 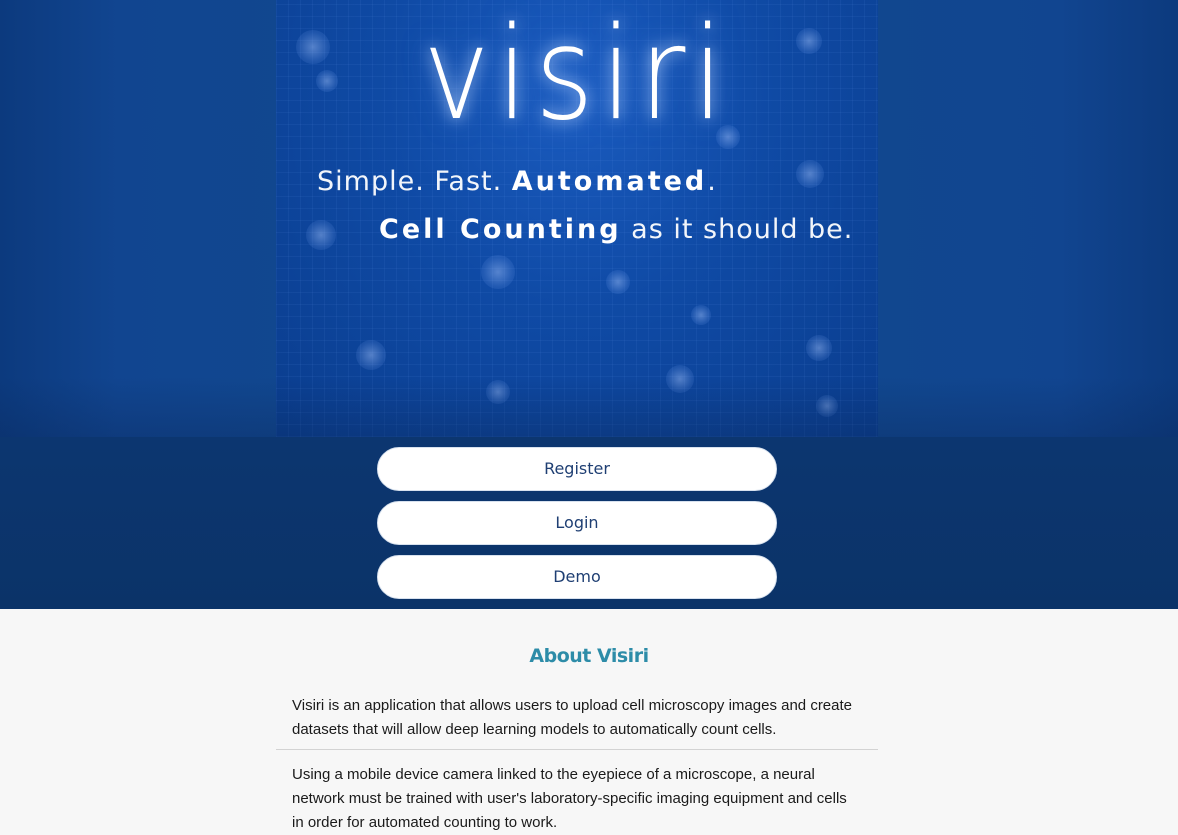 I want to click on visiri-logo: visiri, so click(x=577, y=75).